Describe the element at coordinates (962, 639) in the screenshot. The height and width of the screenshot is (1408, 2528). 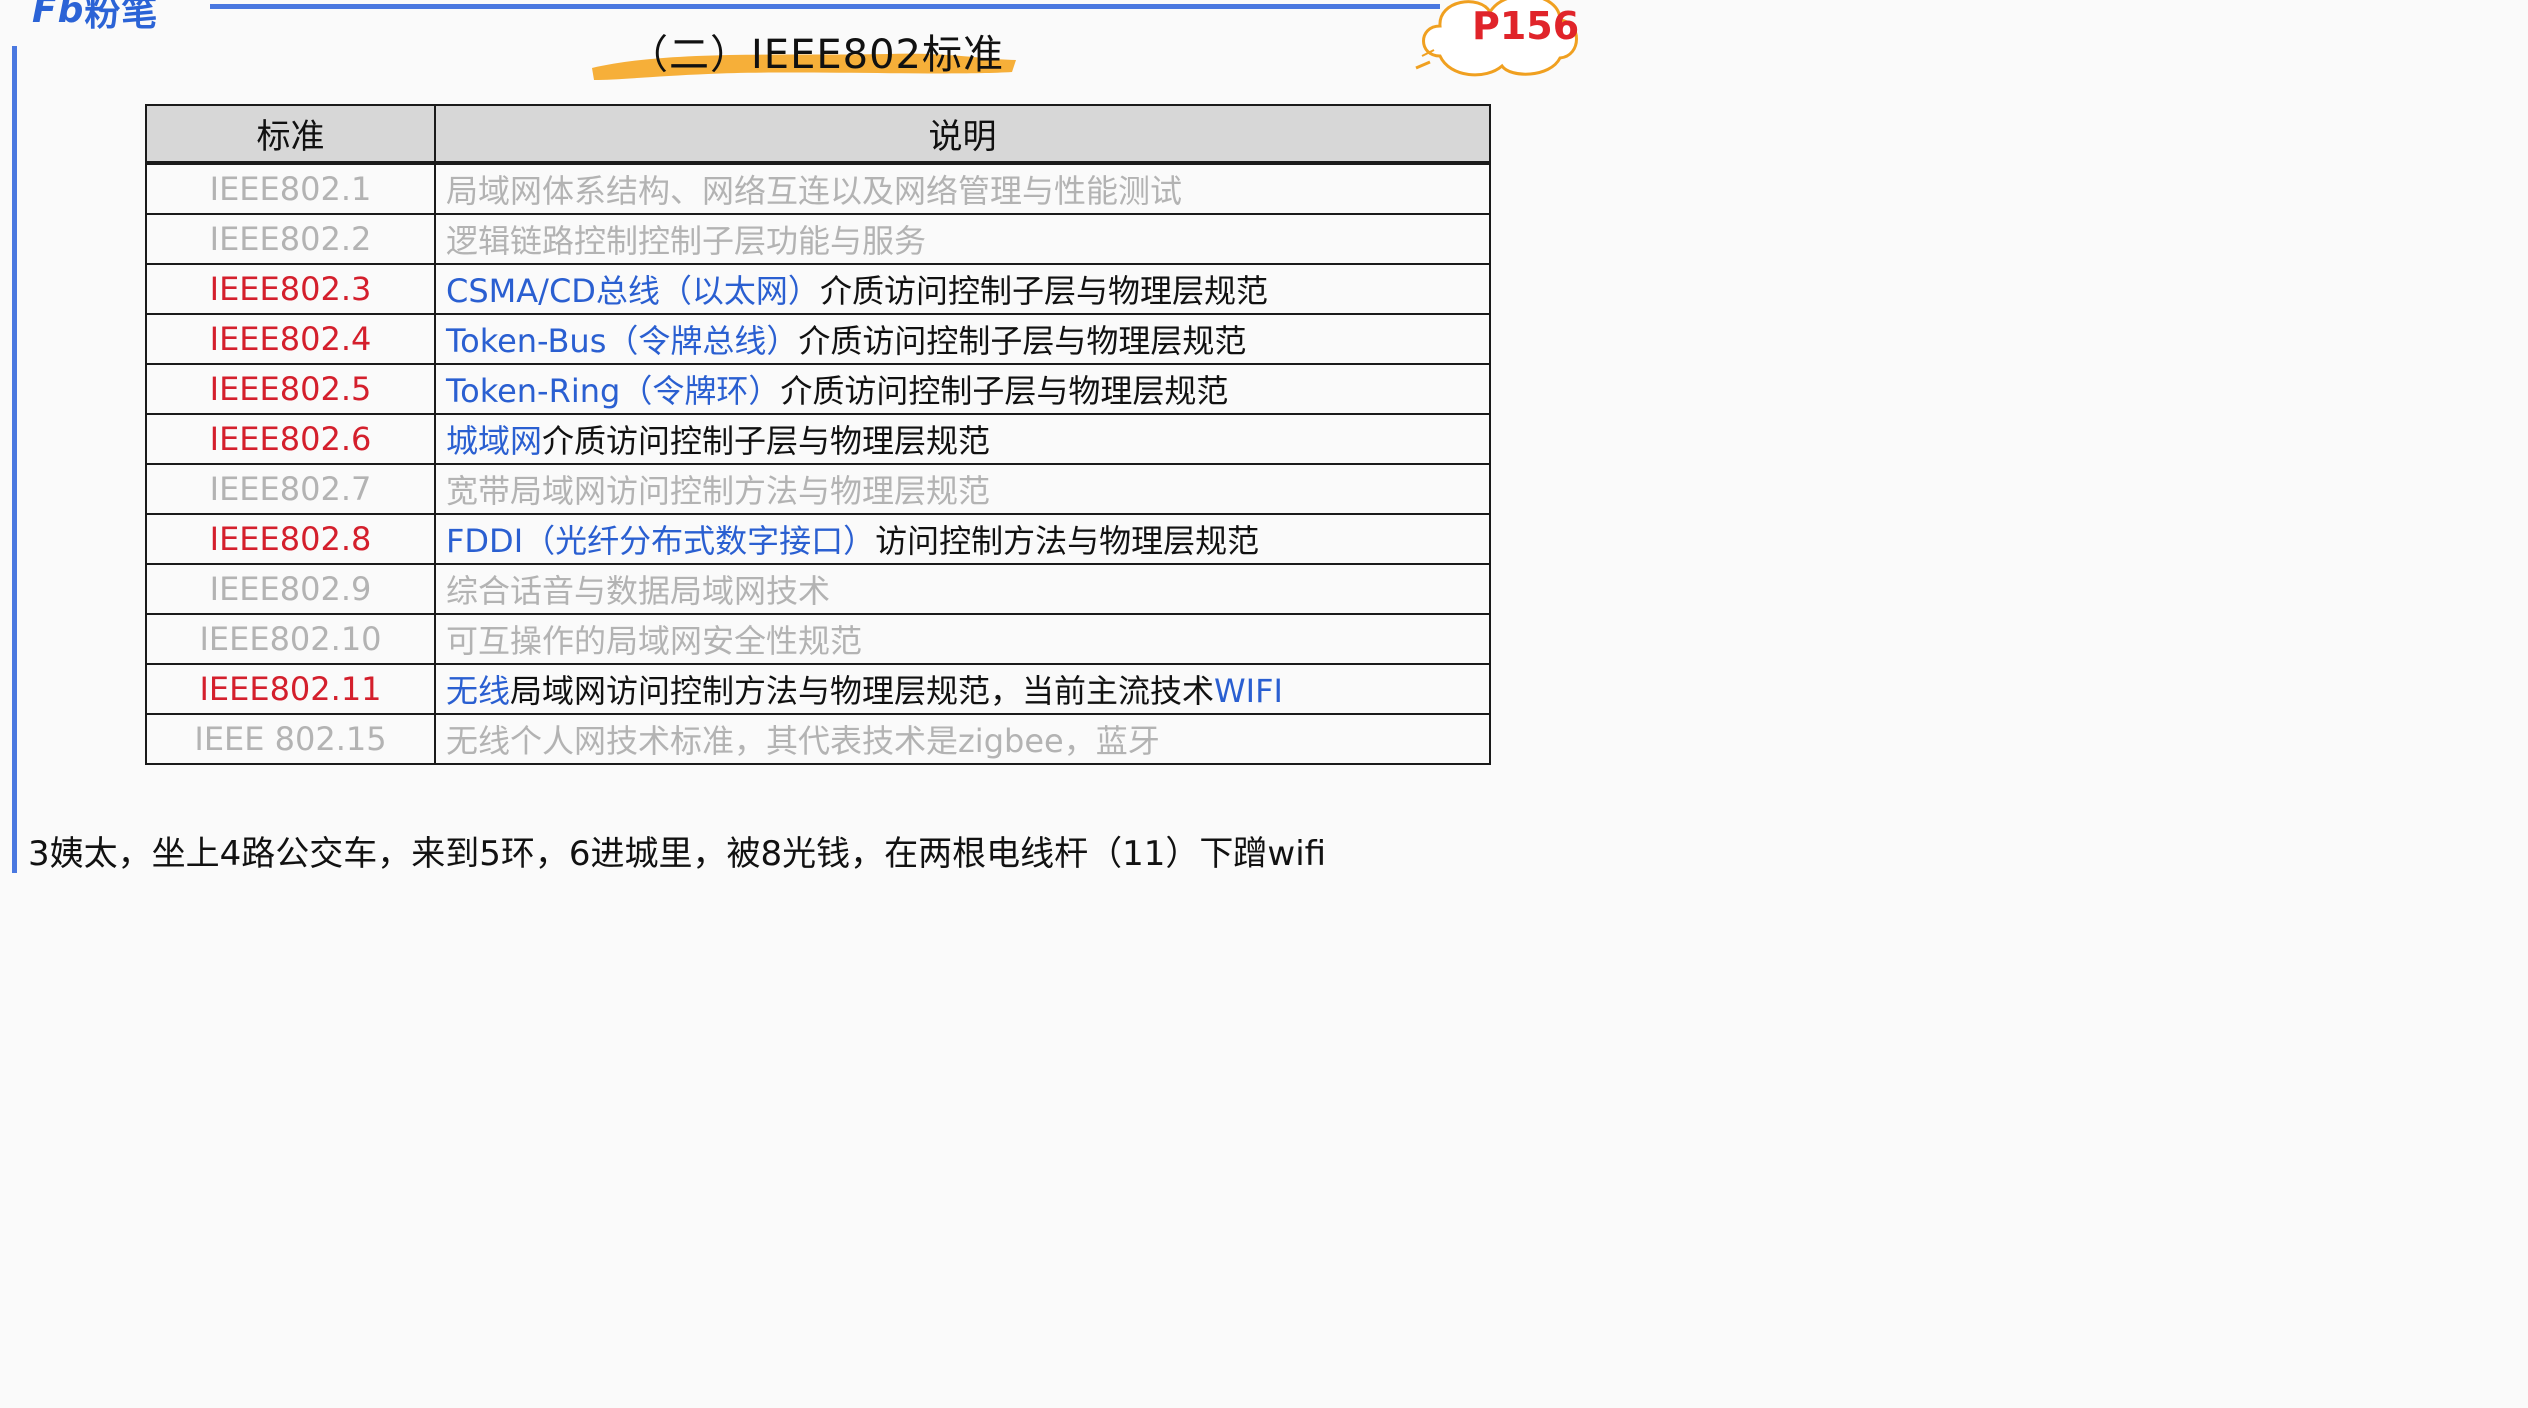
I see `description-cell: 可互操作的局域网安全性规范` at that location.